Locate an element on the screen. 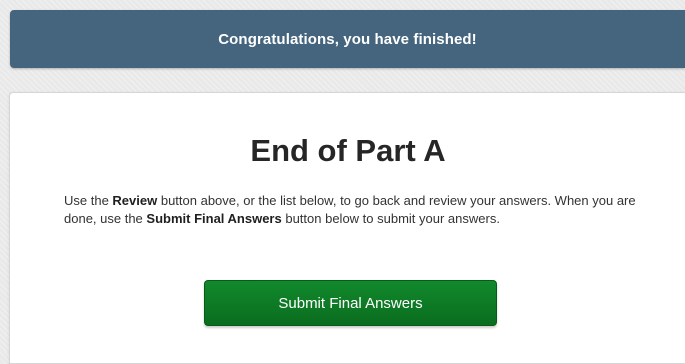 This screenshot has width=685, height=364. instructions-part1: Use the is located at coordinates (88, 200).